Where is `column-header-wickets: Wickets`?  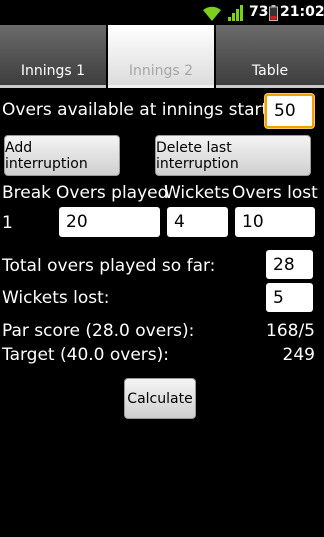 column-header-wickets: Wickets is located at coordinates (197, 193).